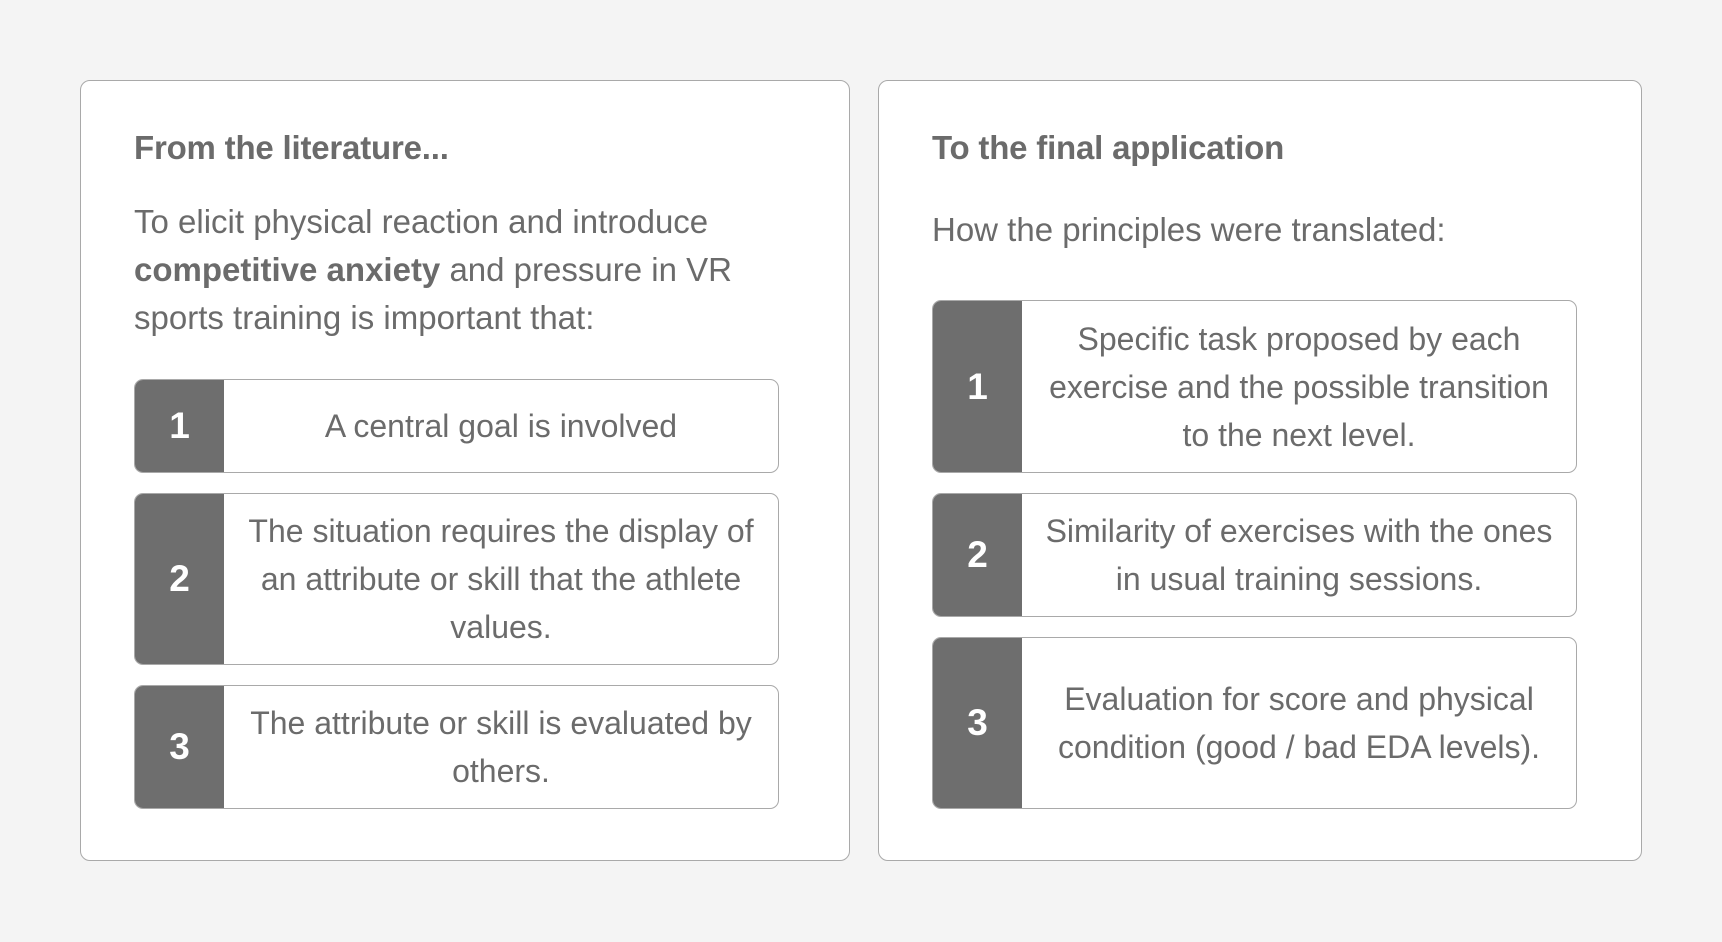  Describe the element at coordinates (287, 269) in the screenshot. I see `literature-intro-bold: competitive anxiety` at that location.